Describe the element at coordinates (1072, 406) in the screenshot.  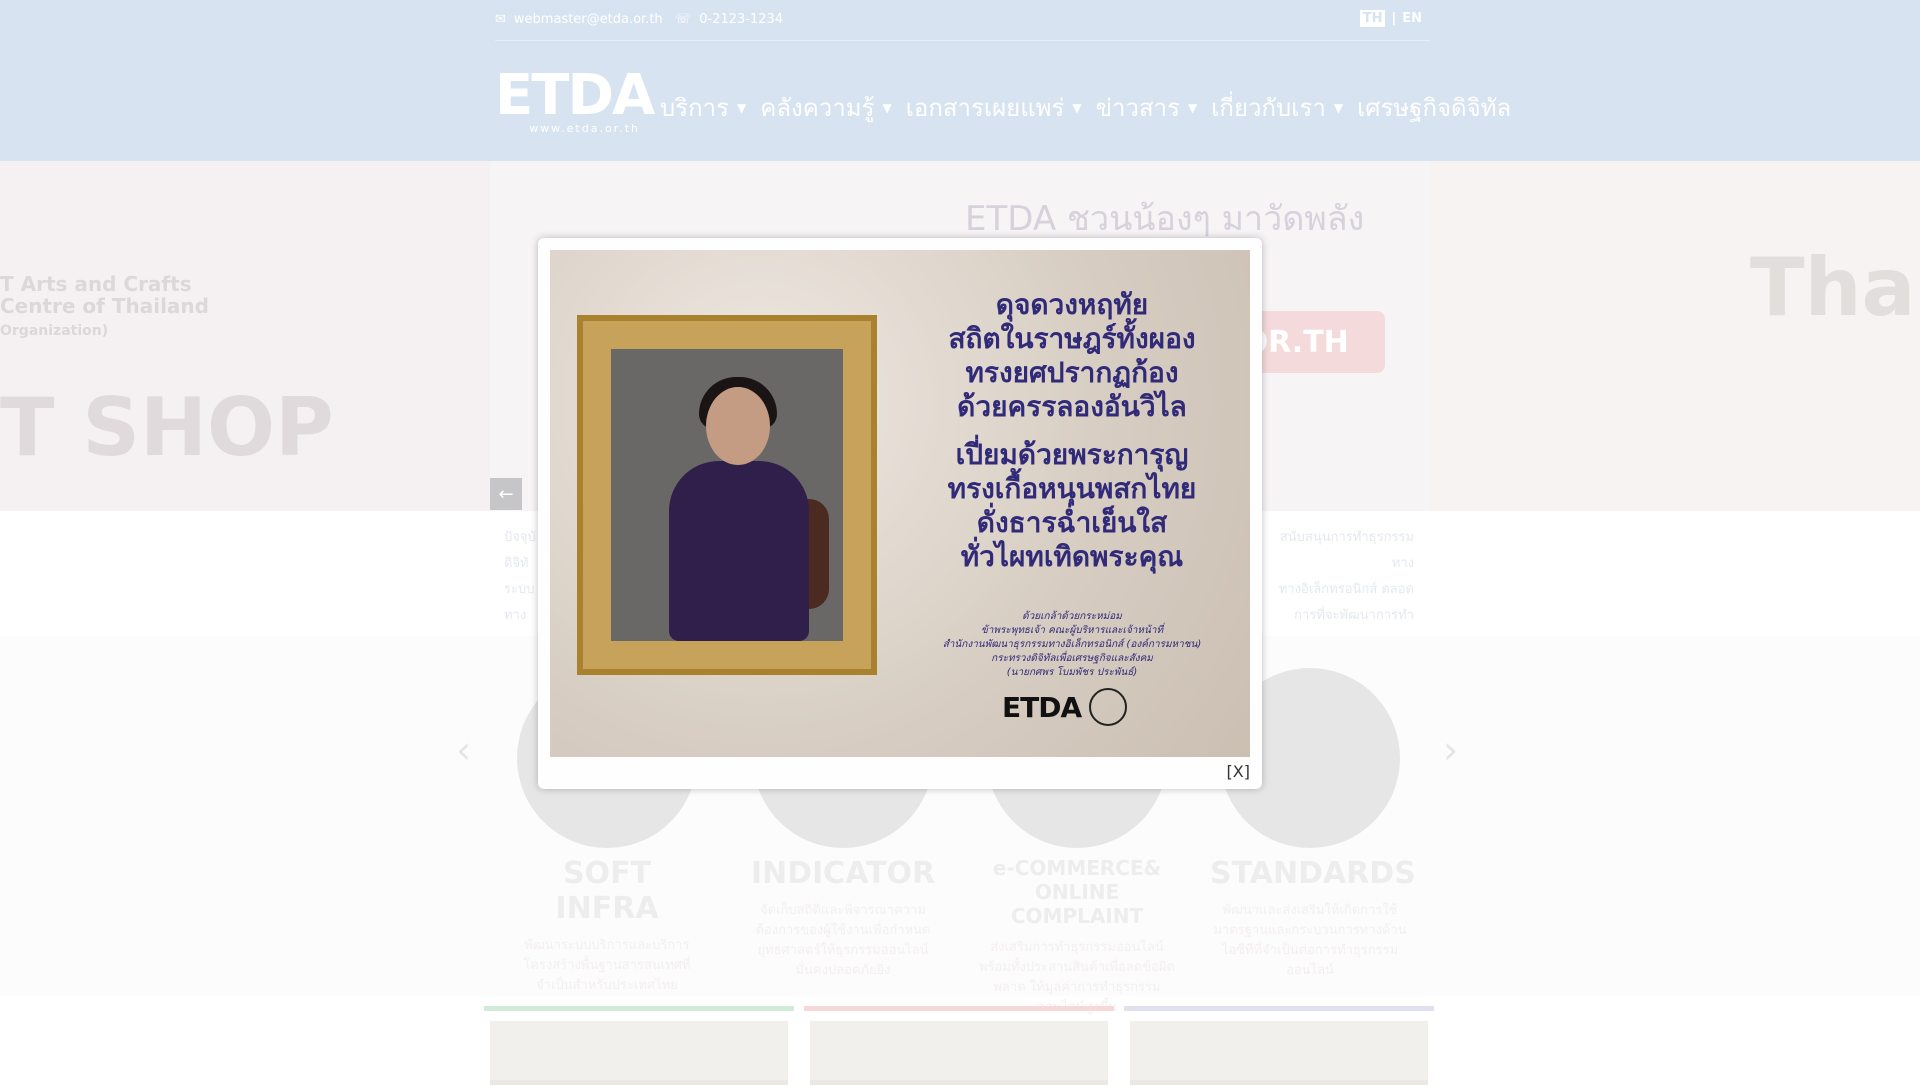
I see `poem-line: ด้วยครรลองอันวิไล` at that location.